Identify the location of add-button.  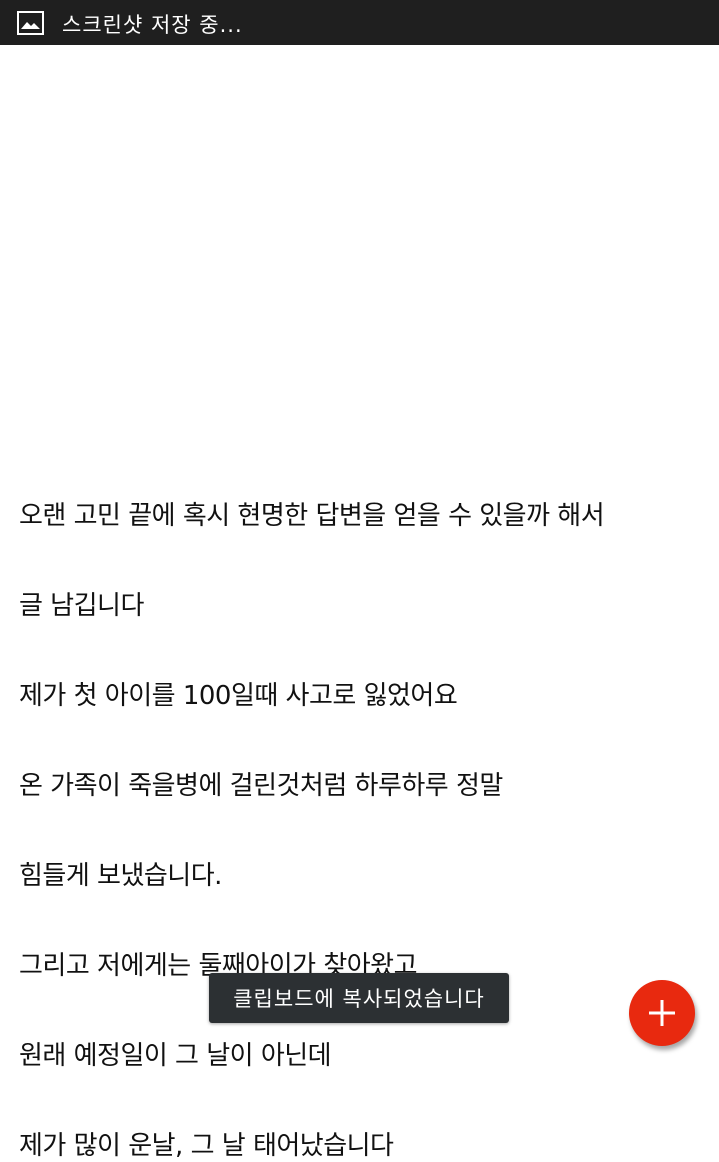
(662, 1013).